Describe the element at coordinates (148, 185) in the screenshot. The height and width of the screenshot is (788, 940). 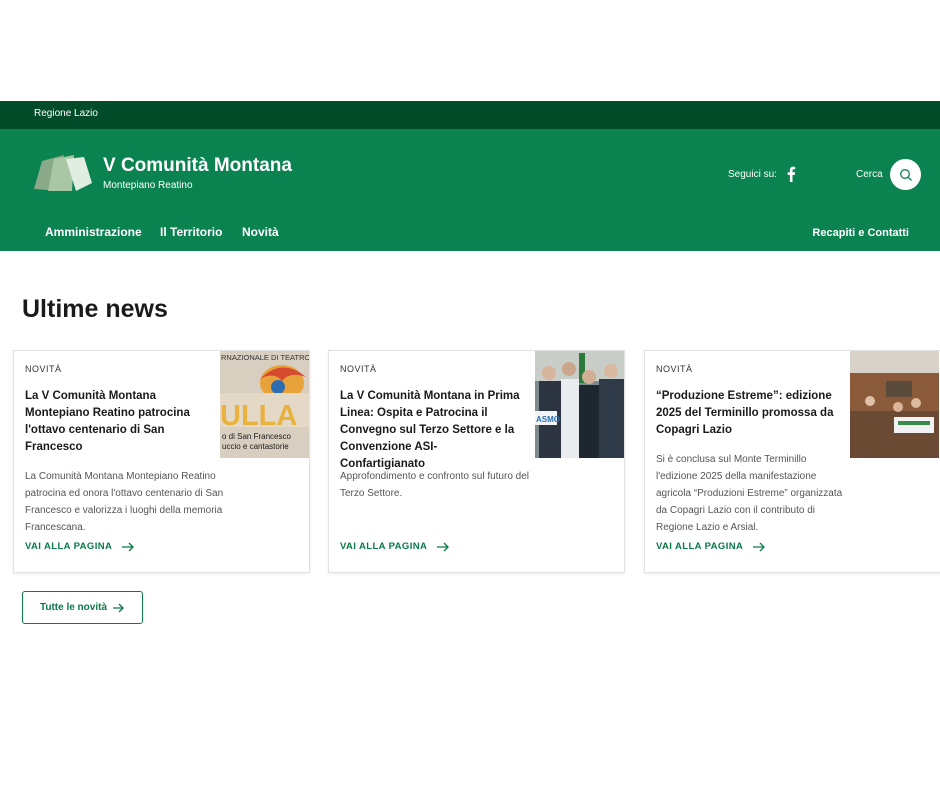
I see `site-subtitle: Montepiano Reatino` at that location.